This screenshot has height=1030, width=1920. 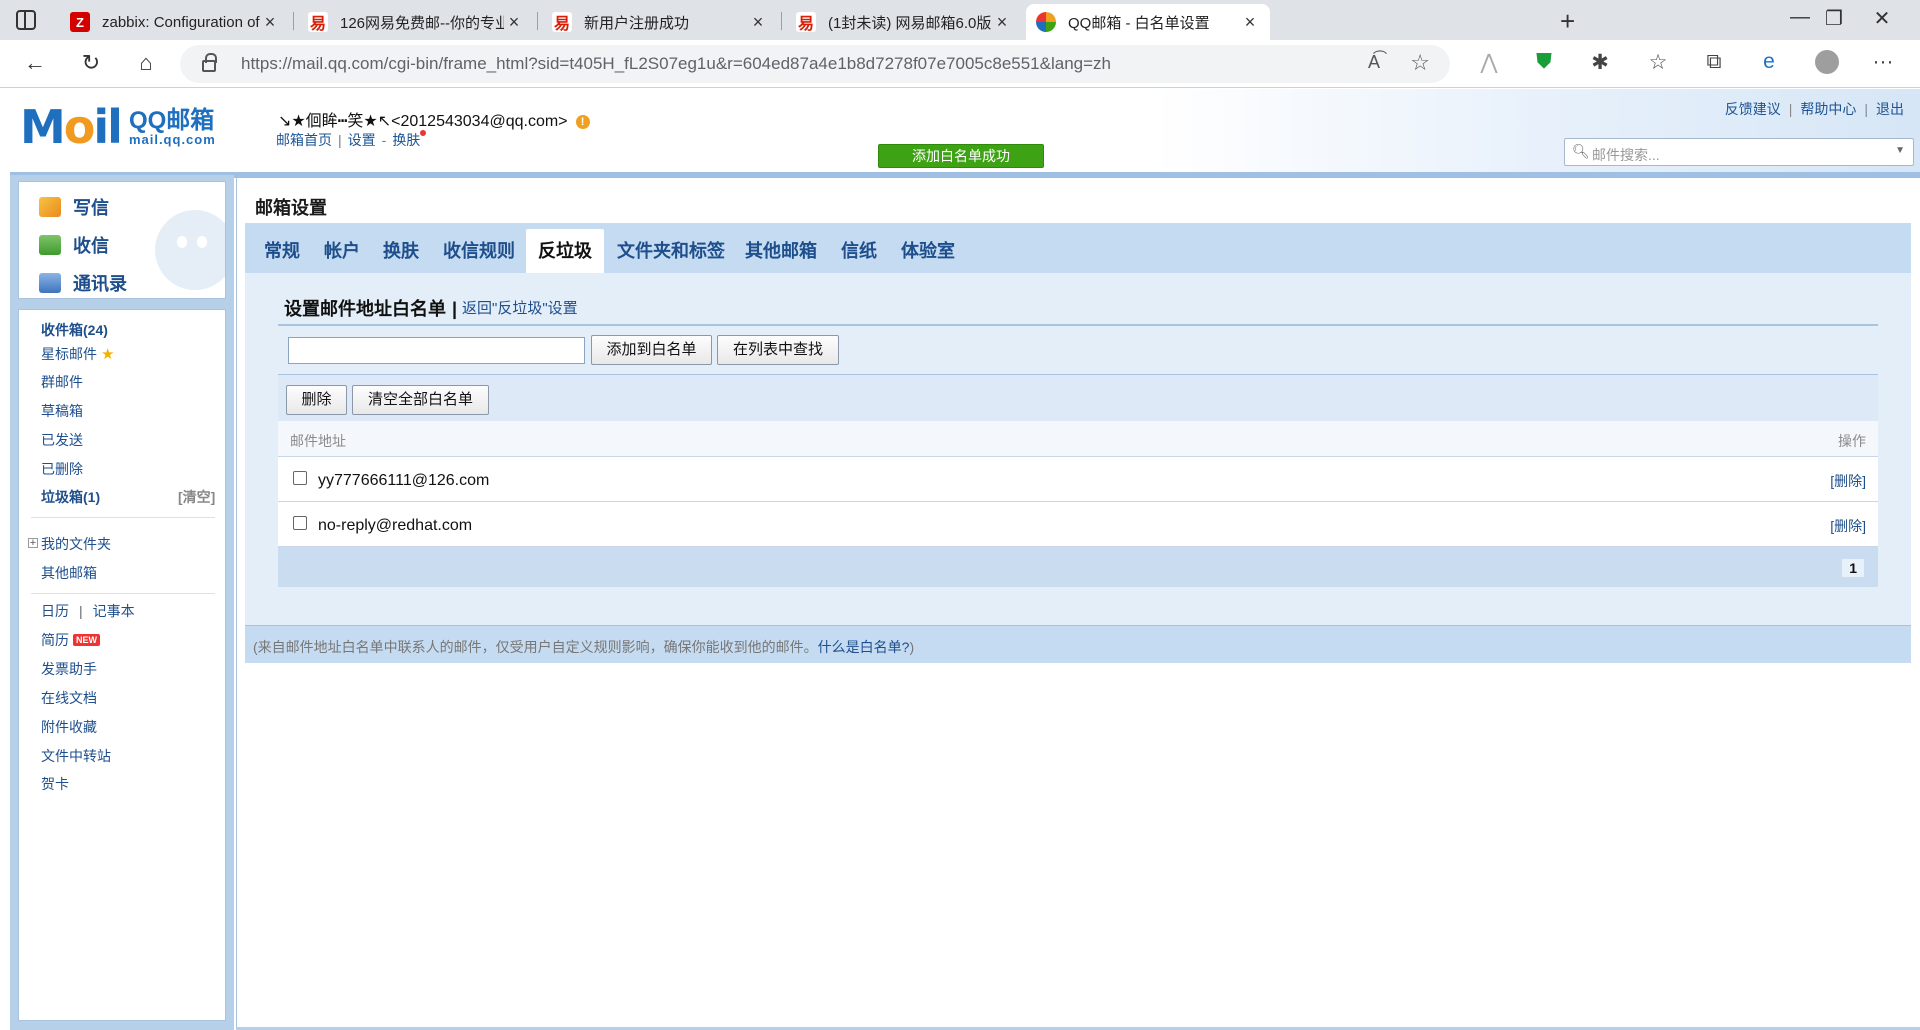 What do you see at coordinates (565, 252) in the screenshot?
I see `tab-antispam: 反垃圾` at bounding box center [565, 252].